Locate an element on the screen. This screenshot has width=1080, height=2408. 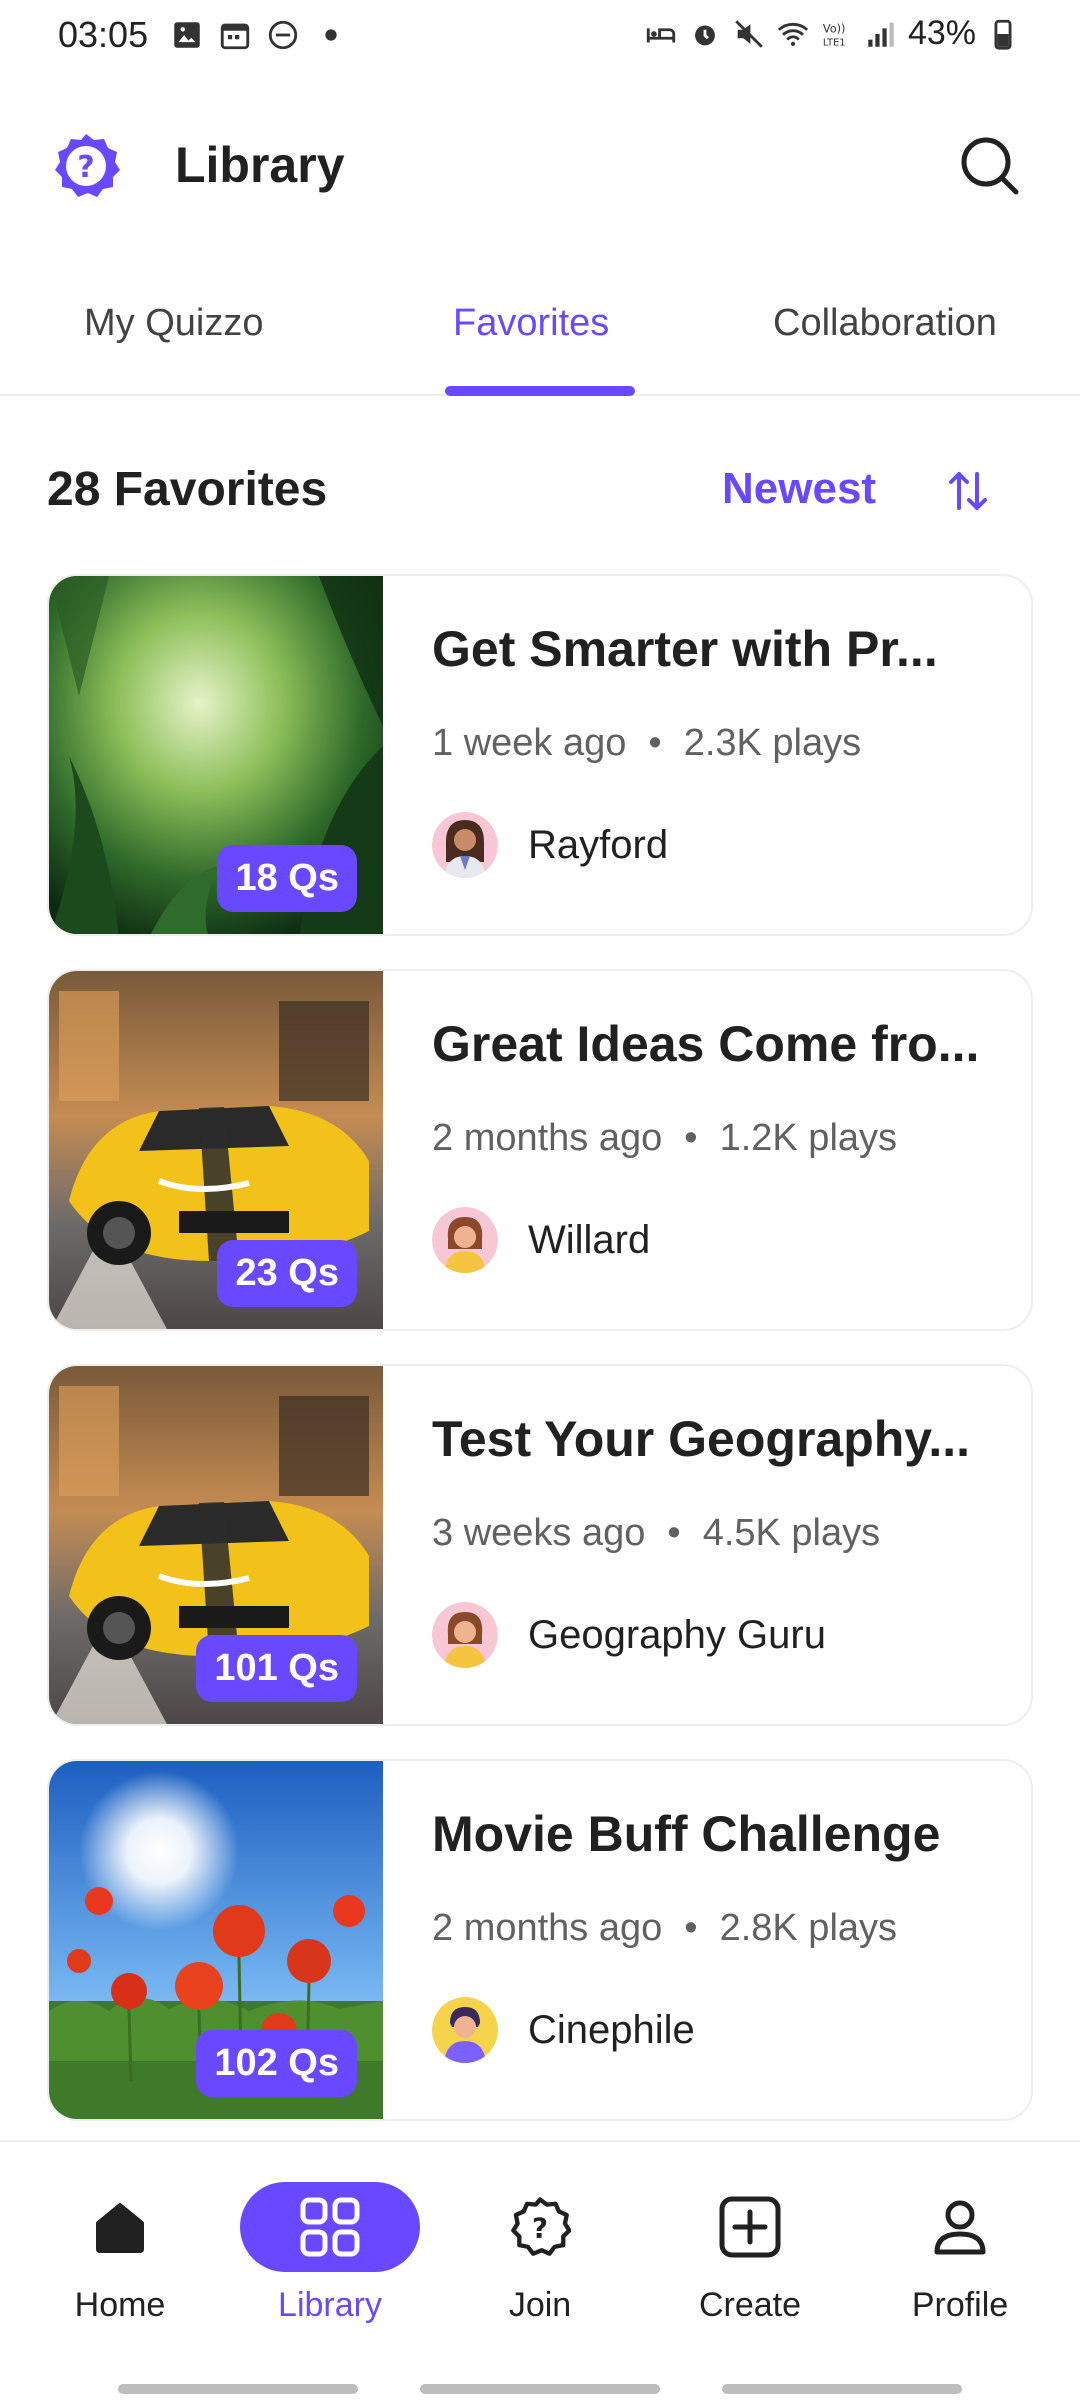
app-header: ? Library is located at coordinates (540, 165).